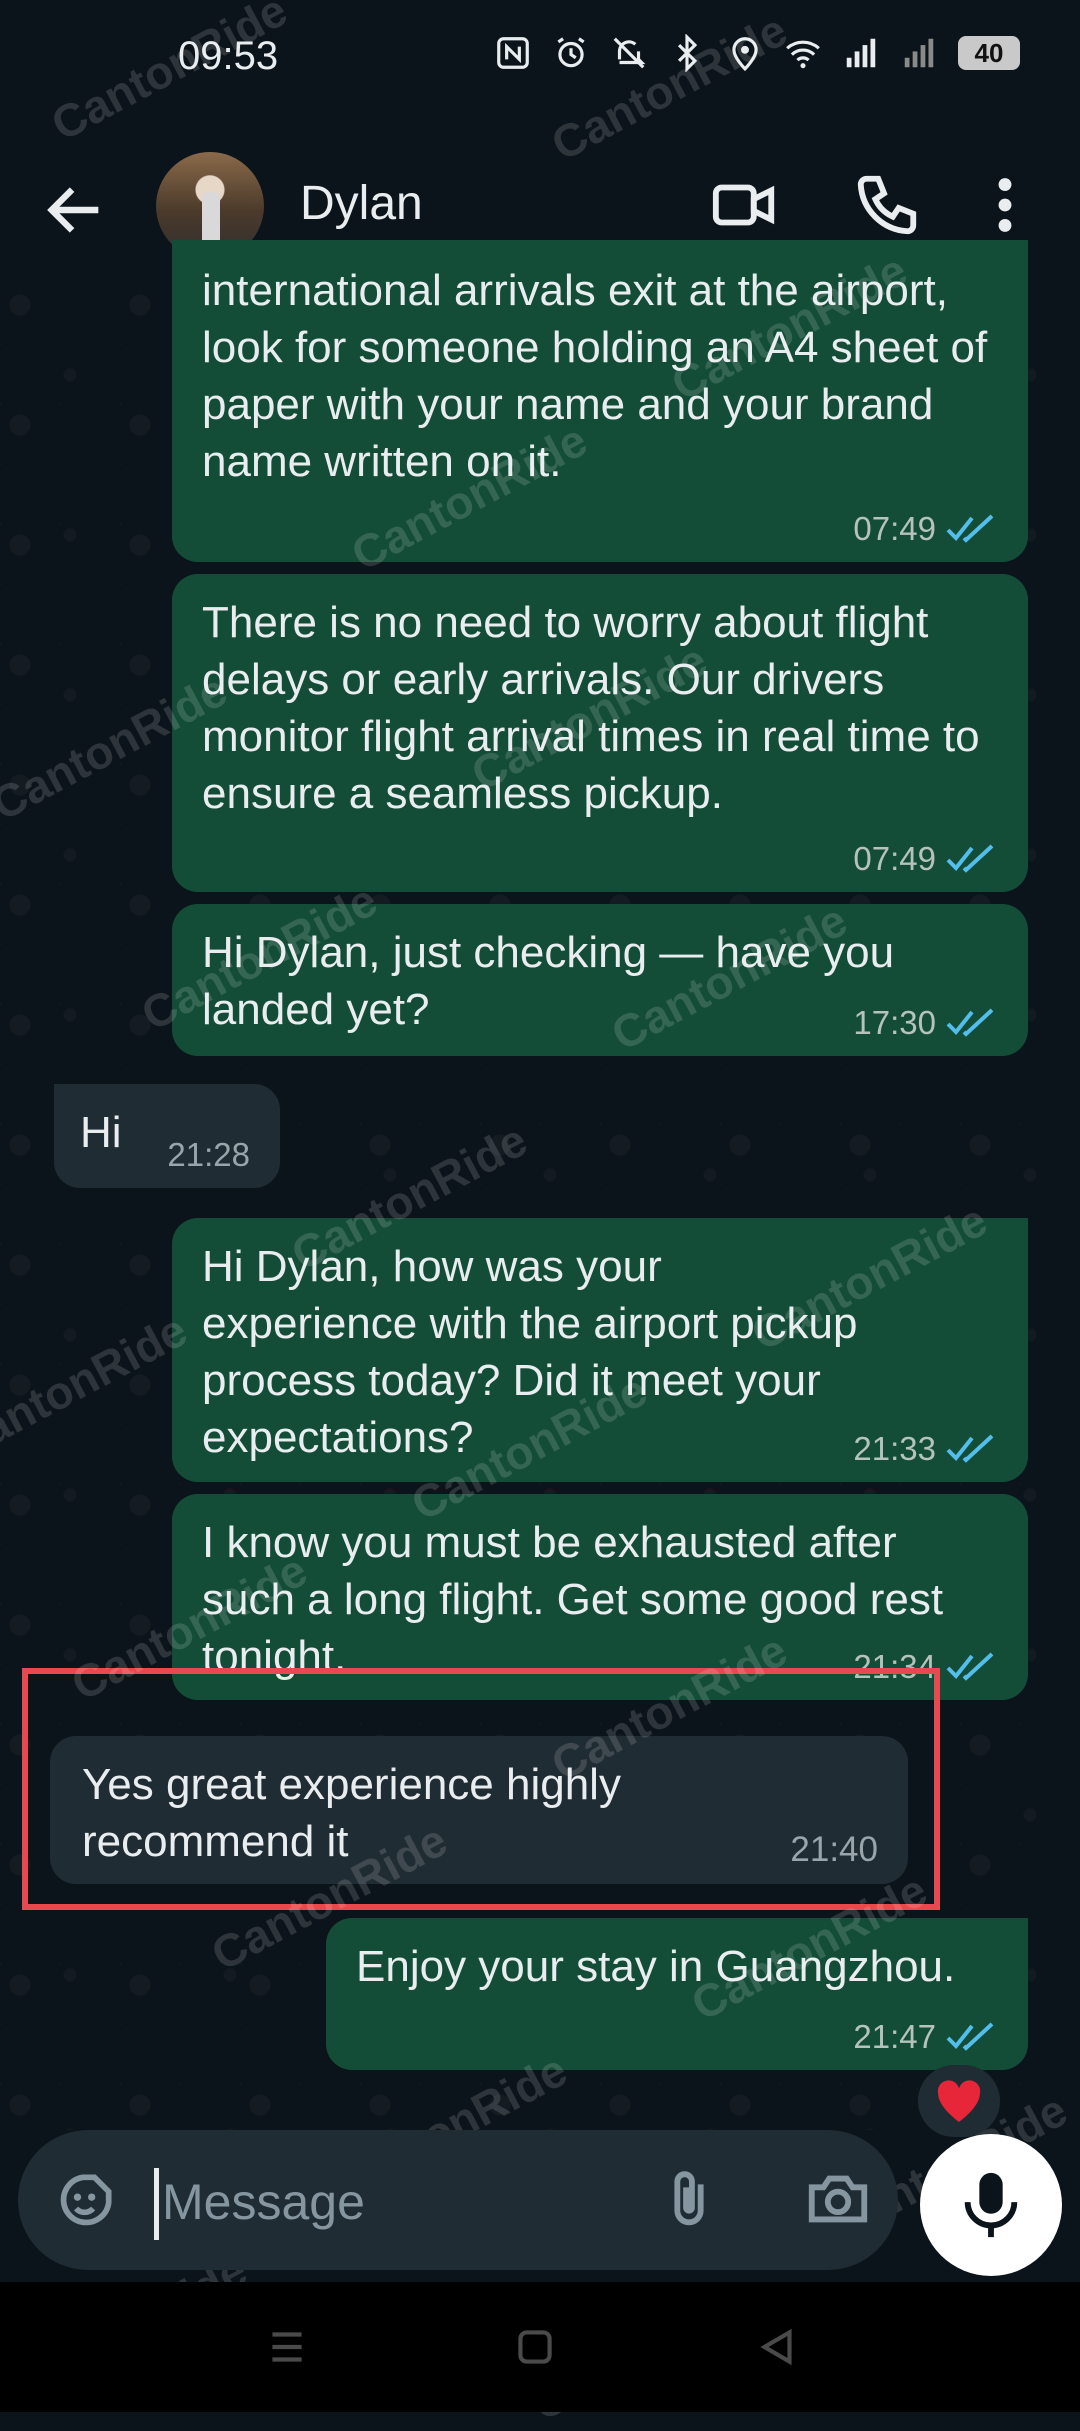  Describe the element at coordinates (656, 1966) in the screenshot. I see `message-text: Enjoy your stay in Guangzhou.` at that location.